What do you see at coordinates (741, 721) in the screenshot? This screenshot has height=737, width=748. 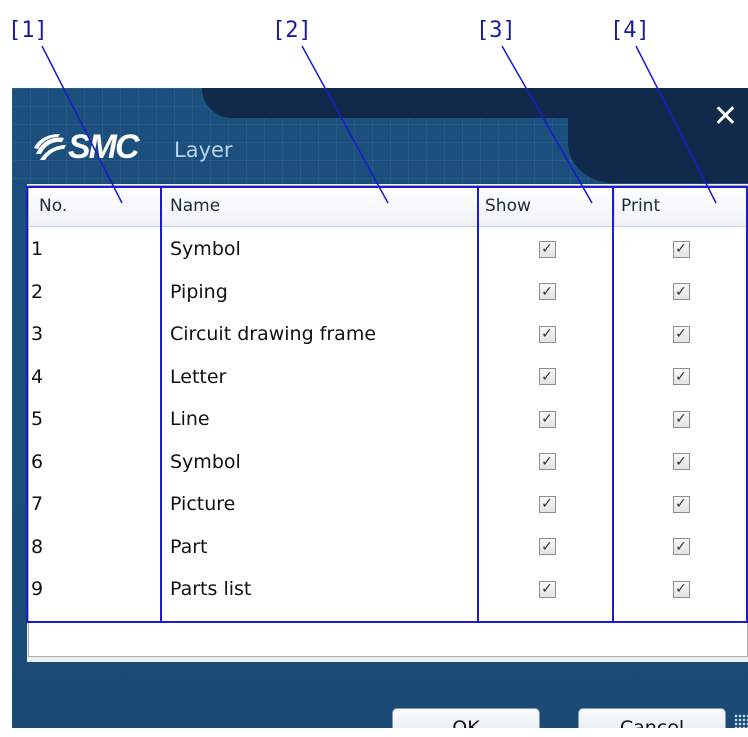 I see `resize-grip-icon` at bounding box center [741, 721].